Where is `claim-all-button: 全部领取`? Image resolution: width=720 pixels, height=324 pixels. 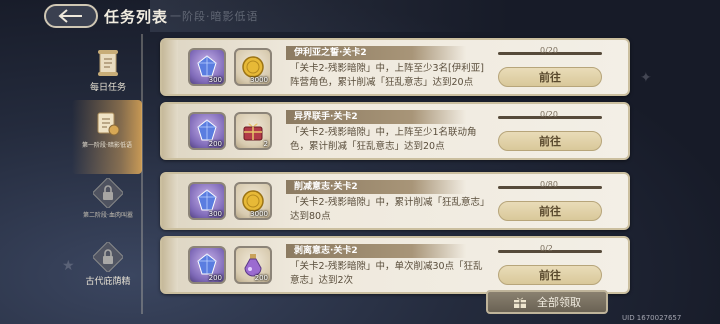
claim-all-button: 全部领取 is located at coordinates (547, 302).